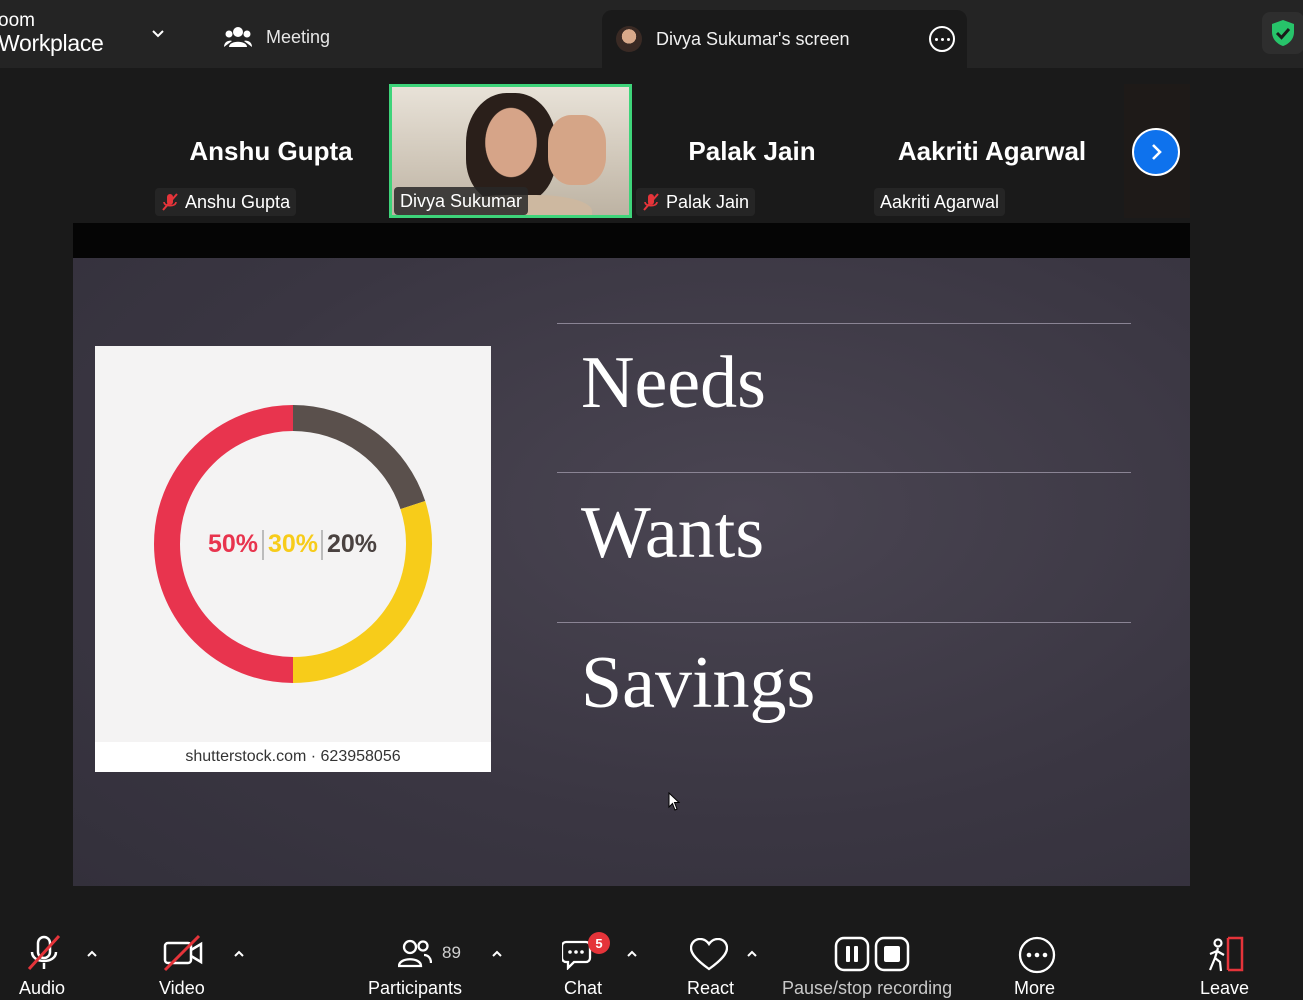 The width and height of the screenshot is (1303, 1000). Describe the element at coordinates (632, 954) in the screenshot. I see `chat-options-caret-icon` at that location.